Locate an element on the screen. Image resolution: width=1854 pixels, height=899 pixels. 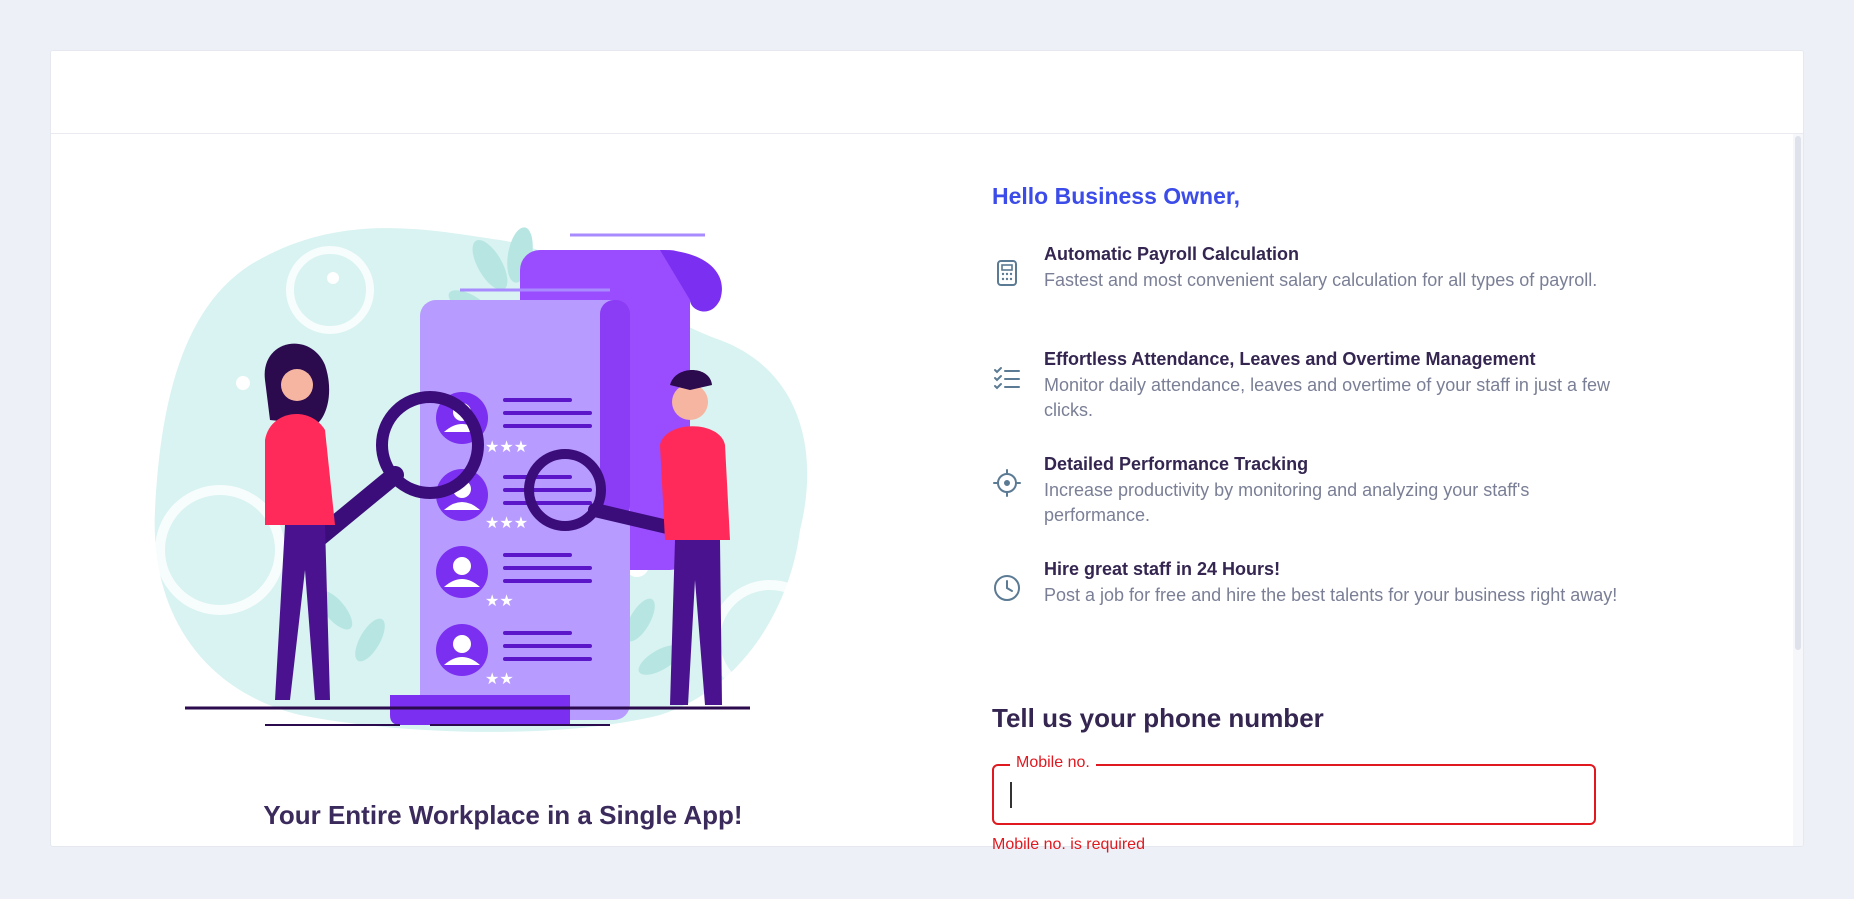
mobile-error-message: Mobile no. is required is located at coordinates (1068, 844).